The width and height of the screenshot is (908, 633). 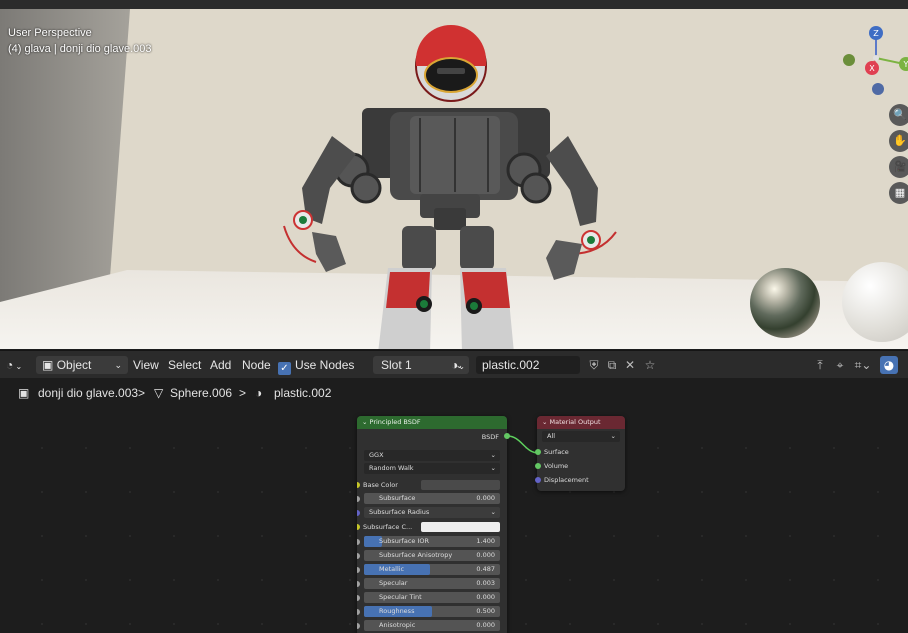 What do you see at coordinates (898, 167) in the screenshot?
I see `camera-icon: 🎥` at bounding box center [898, 167].